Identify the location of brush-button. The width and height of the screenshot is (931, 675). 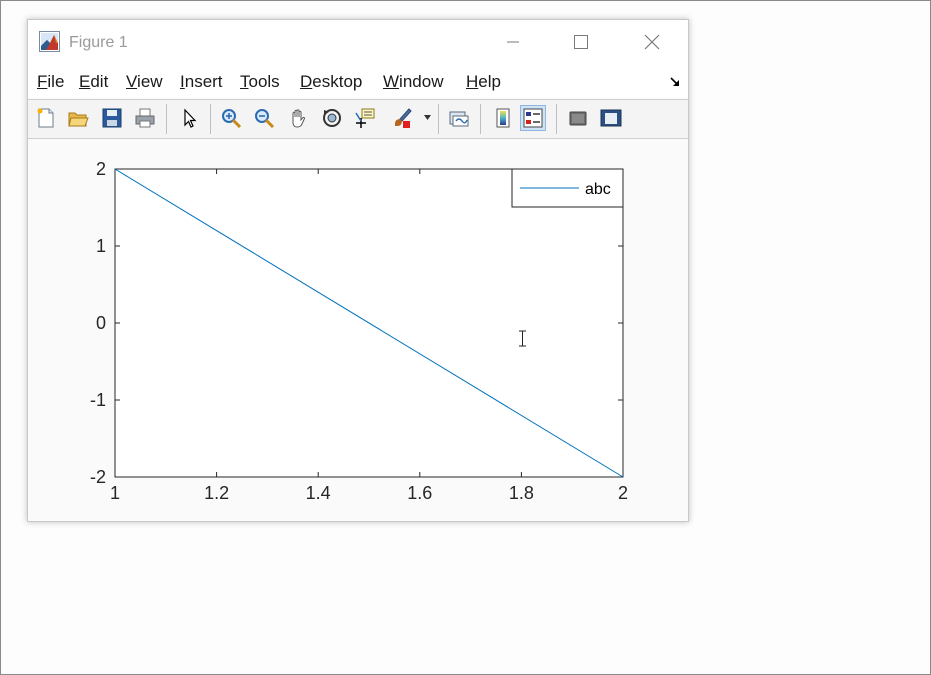
(402, 118).